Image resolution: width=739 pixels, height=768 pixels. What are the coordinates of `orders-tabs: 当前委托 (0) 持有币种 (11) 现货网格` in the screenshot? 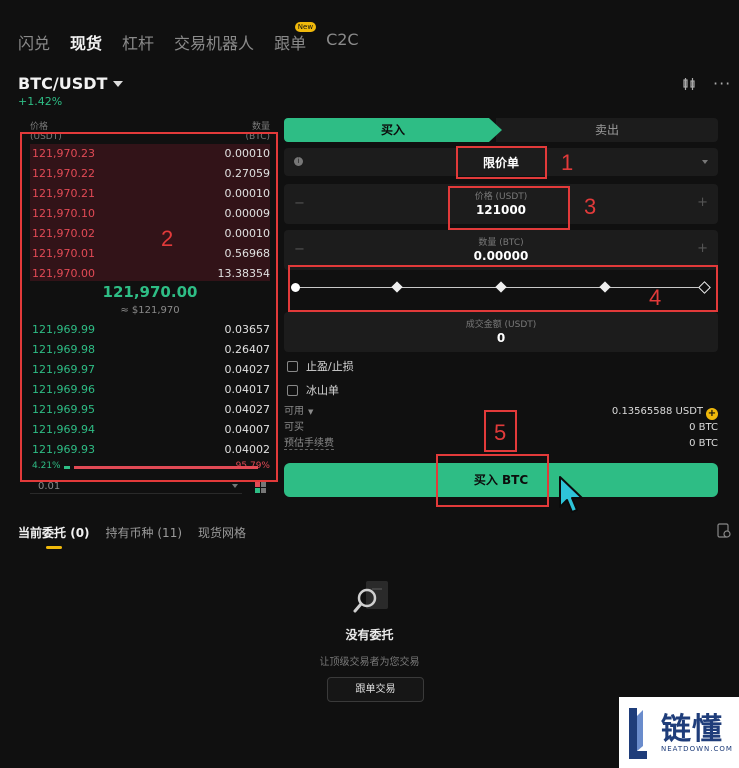 It's located at (132, 532).